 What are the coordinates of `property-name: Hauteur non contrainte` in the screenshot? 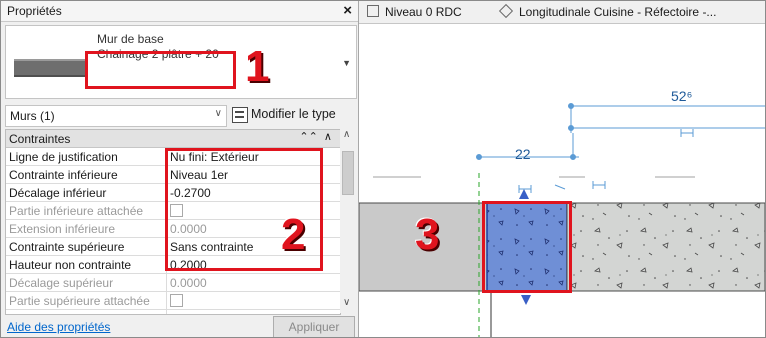 It's located at (70, 265).